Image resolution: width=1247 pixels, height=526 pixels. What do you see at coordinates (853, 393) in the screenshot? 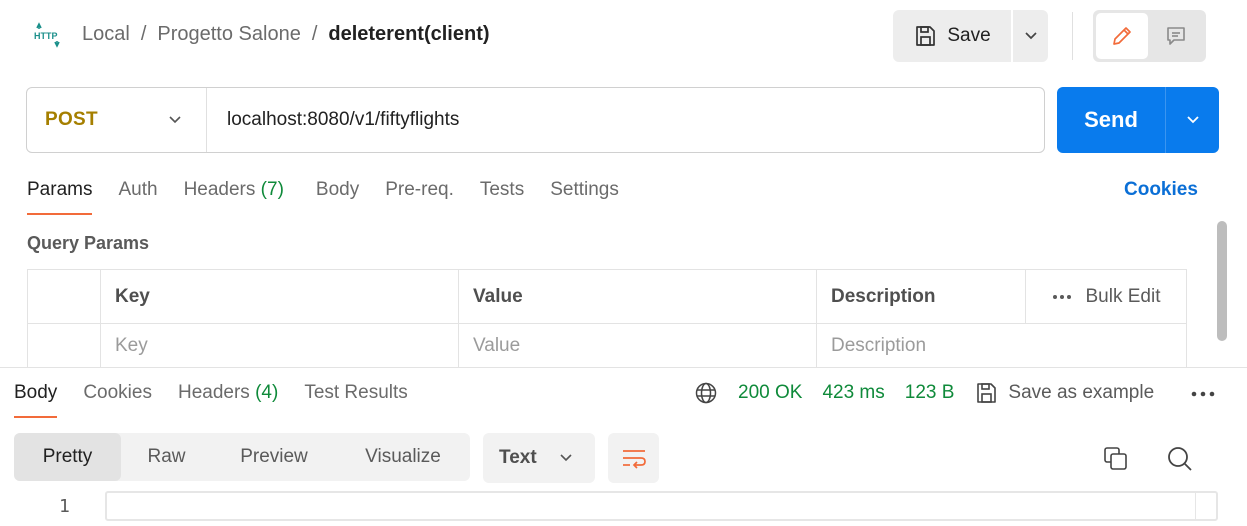
I see `response-time: 423 ms` at bounding box center [853, 393].